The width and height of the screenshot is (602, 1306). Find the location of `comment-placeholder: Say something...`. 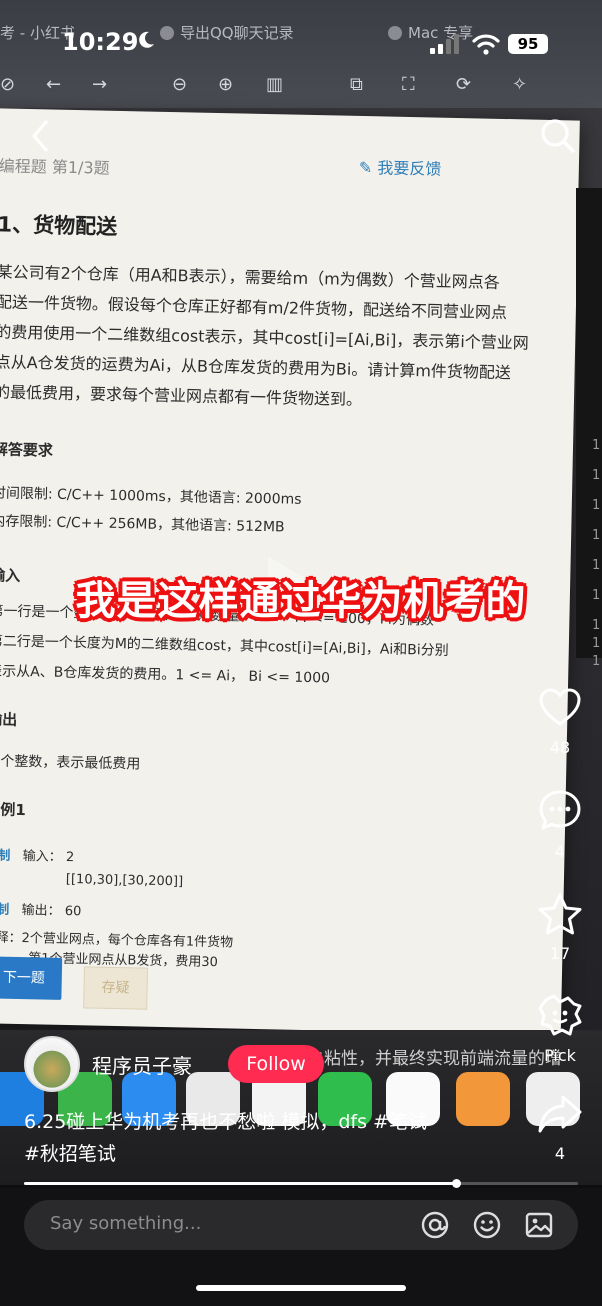

comment-placeholder: Say something... is located at coordinates (126, 1223).